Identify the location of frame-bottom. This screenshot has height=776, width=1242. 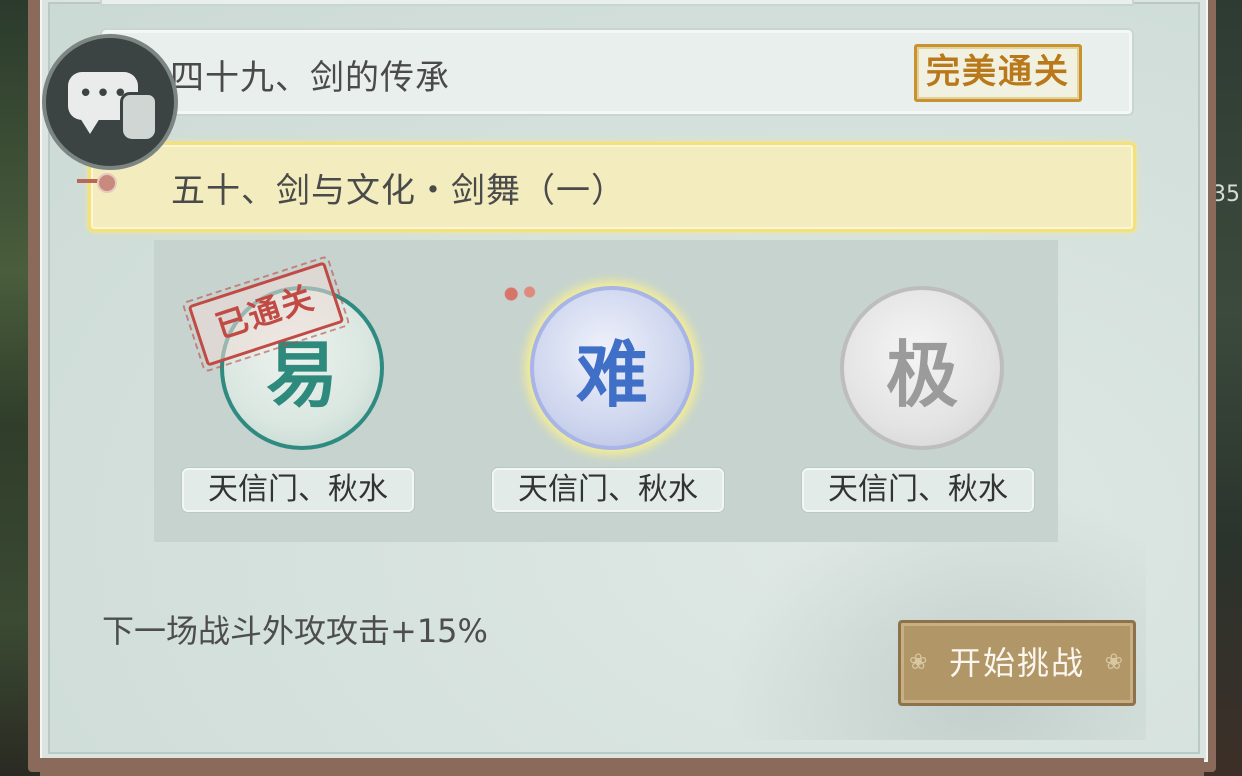
(622, 767).